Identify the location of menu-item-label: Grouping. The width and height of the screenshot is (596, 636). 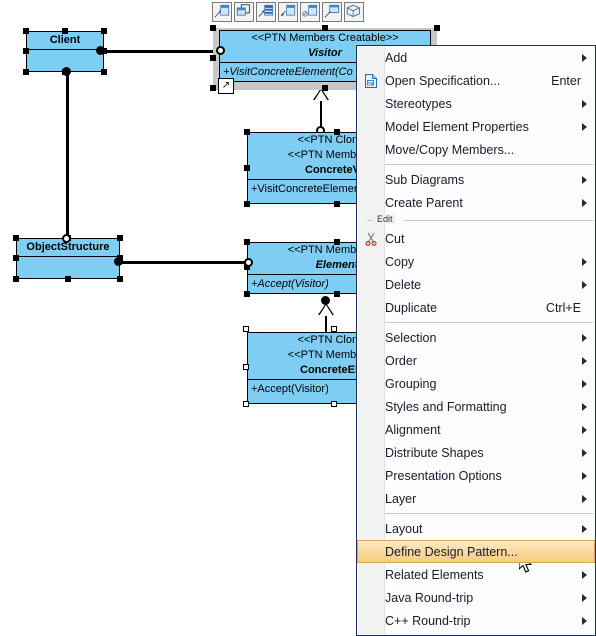
(411, 383).